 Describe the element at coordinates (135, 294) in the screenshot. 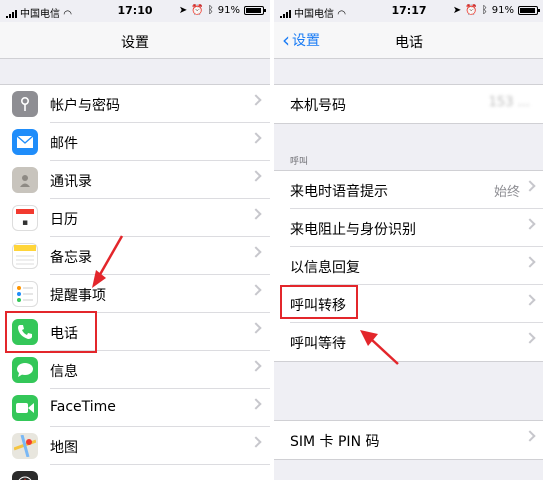

I see `settings-item-reminders: 提醒事项` at that location.